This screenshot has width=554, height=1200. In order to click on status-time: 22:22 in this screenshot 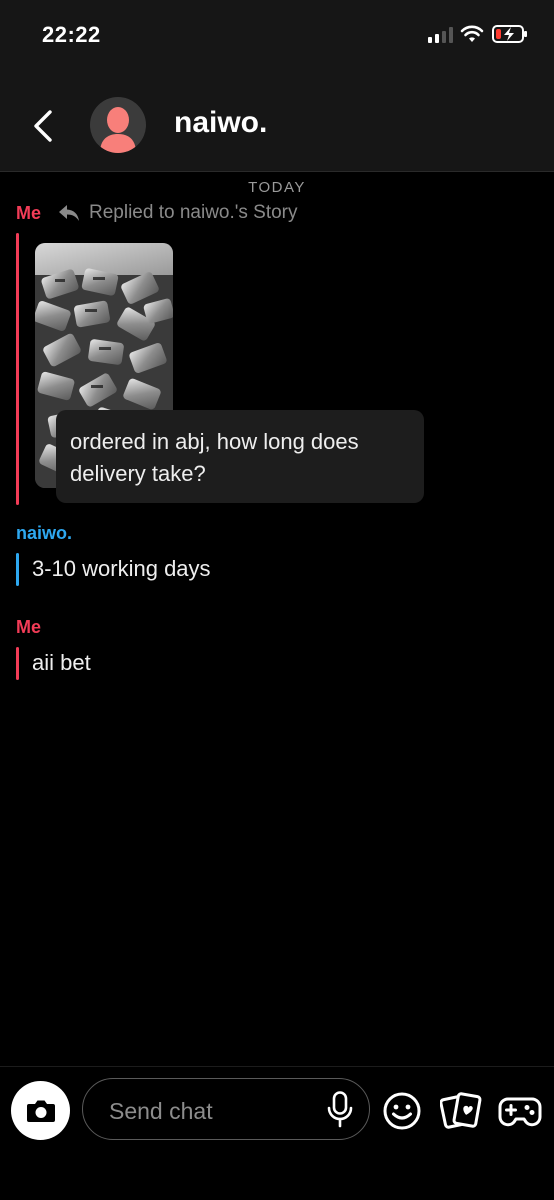, I will do `click(71, 34)`.